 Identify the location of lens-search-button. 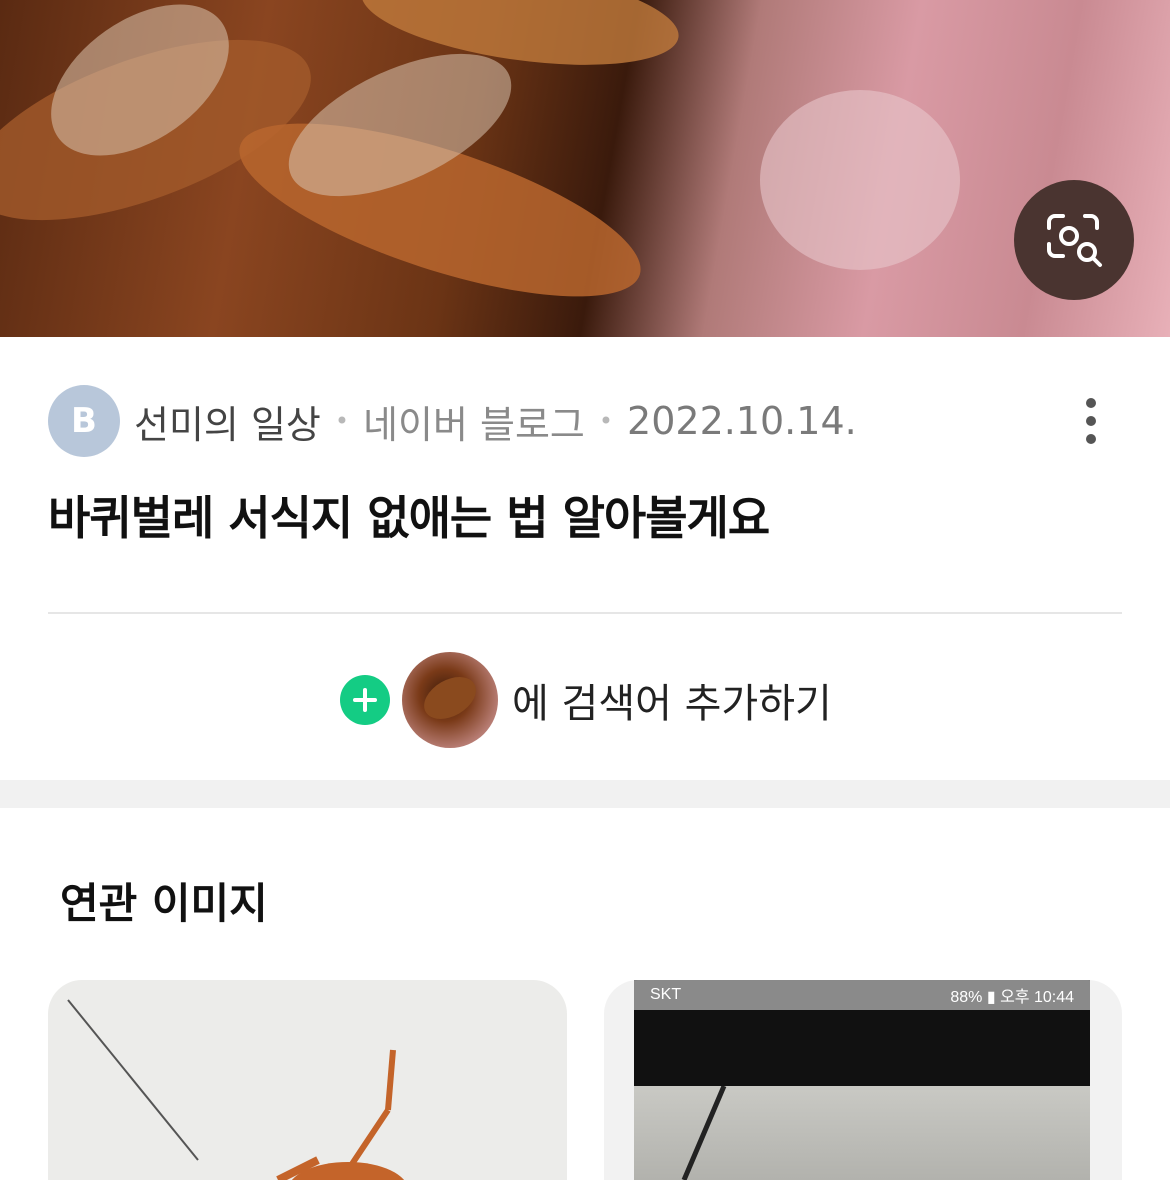
(1074, 240).